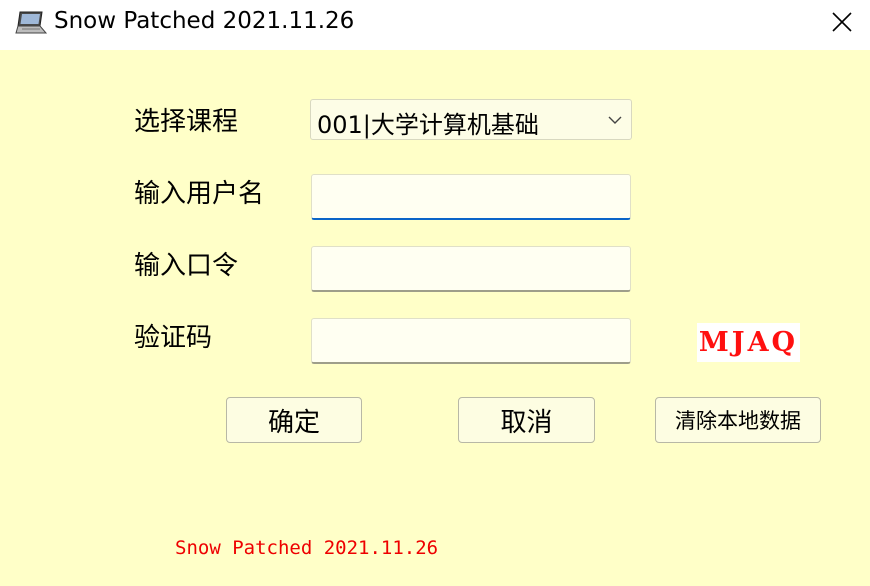  I want to click on password-label: 输入口令, so click(186, 266).